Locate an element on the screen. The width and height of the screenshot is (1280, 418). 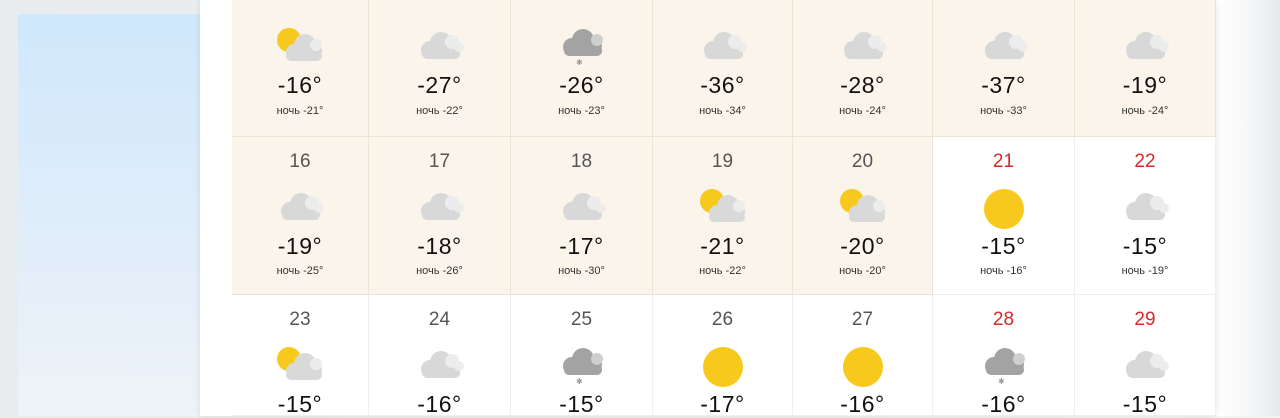
day-number: 29 is located at coordinates (1145, 319).